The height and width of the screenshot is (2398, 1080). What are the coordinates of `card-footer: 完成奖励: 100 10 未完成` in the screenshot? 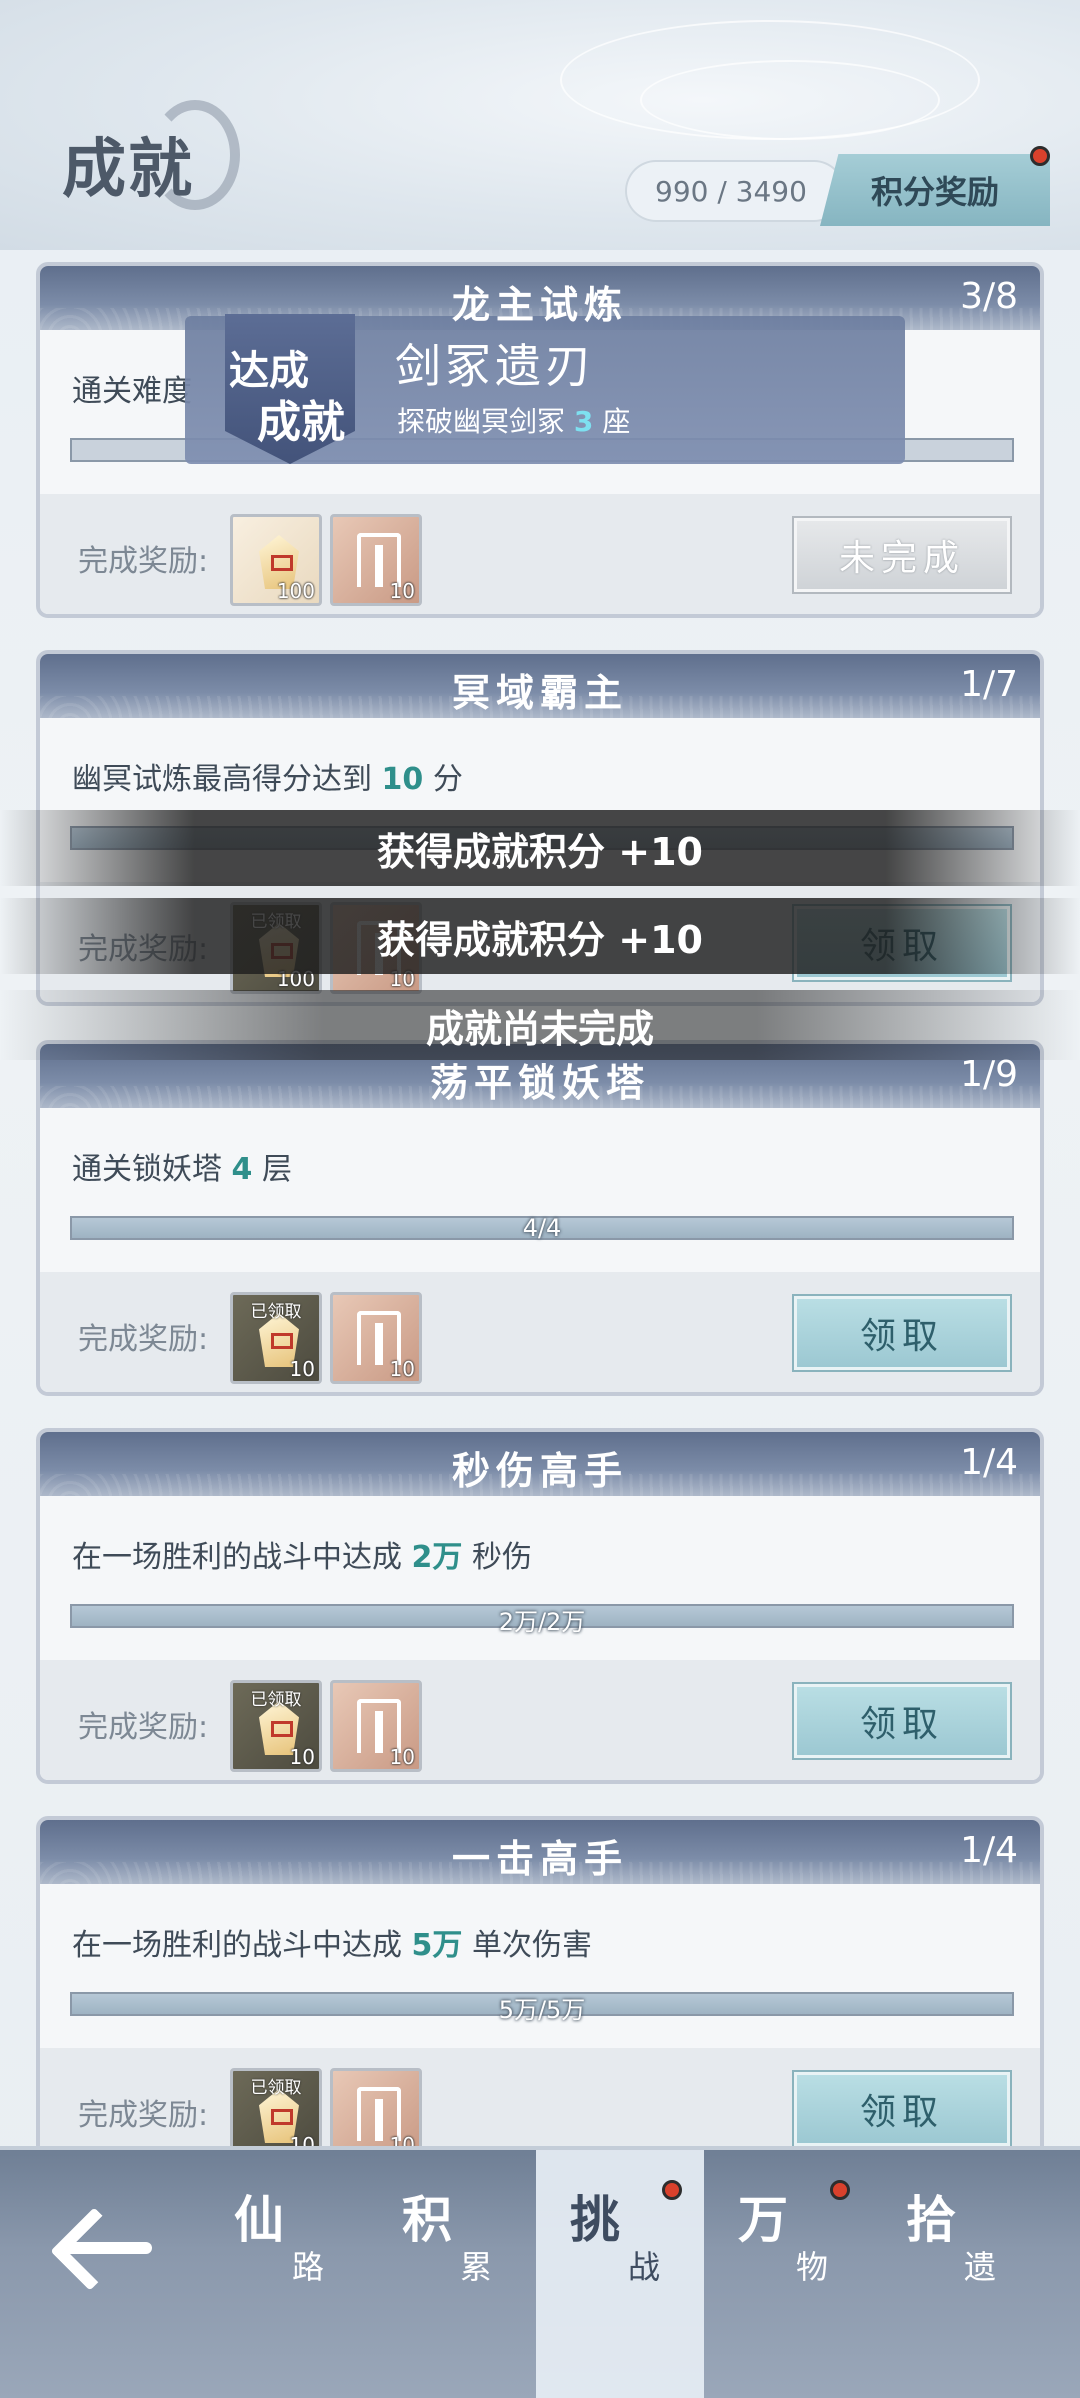 It's located at (540, 554).